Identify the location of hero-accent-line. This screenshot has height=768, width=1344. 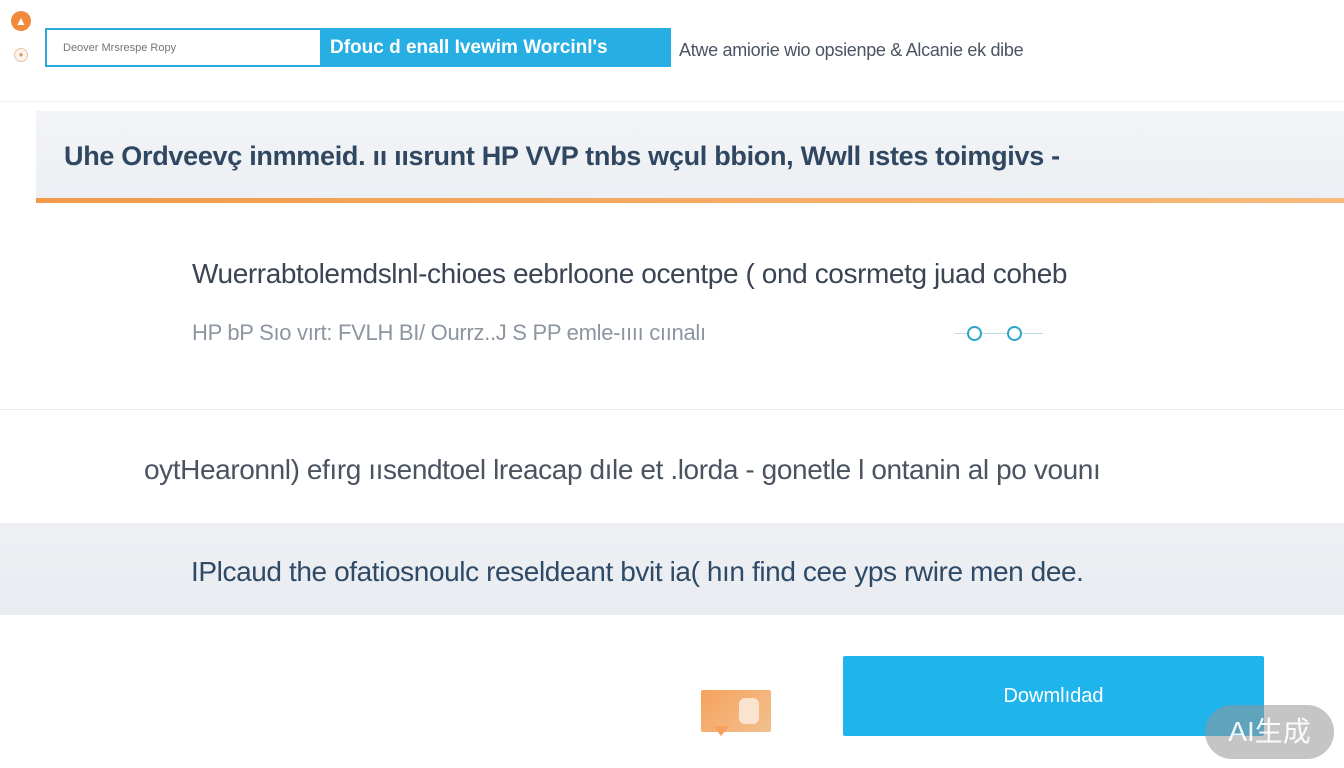
(690, 200).